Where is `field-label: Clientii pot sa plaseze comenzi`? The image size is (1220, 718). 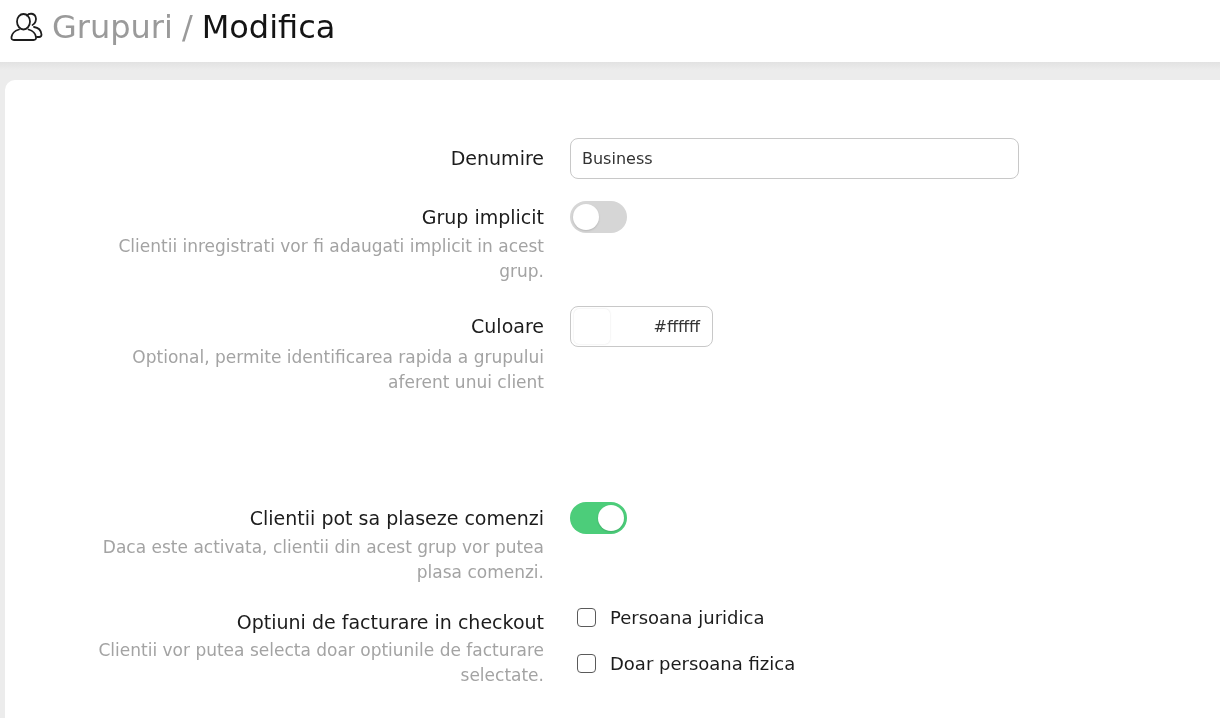 field-label: Clientii pot sa plaseze comenzi is located at coordinates (396, 518).